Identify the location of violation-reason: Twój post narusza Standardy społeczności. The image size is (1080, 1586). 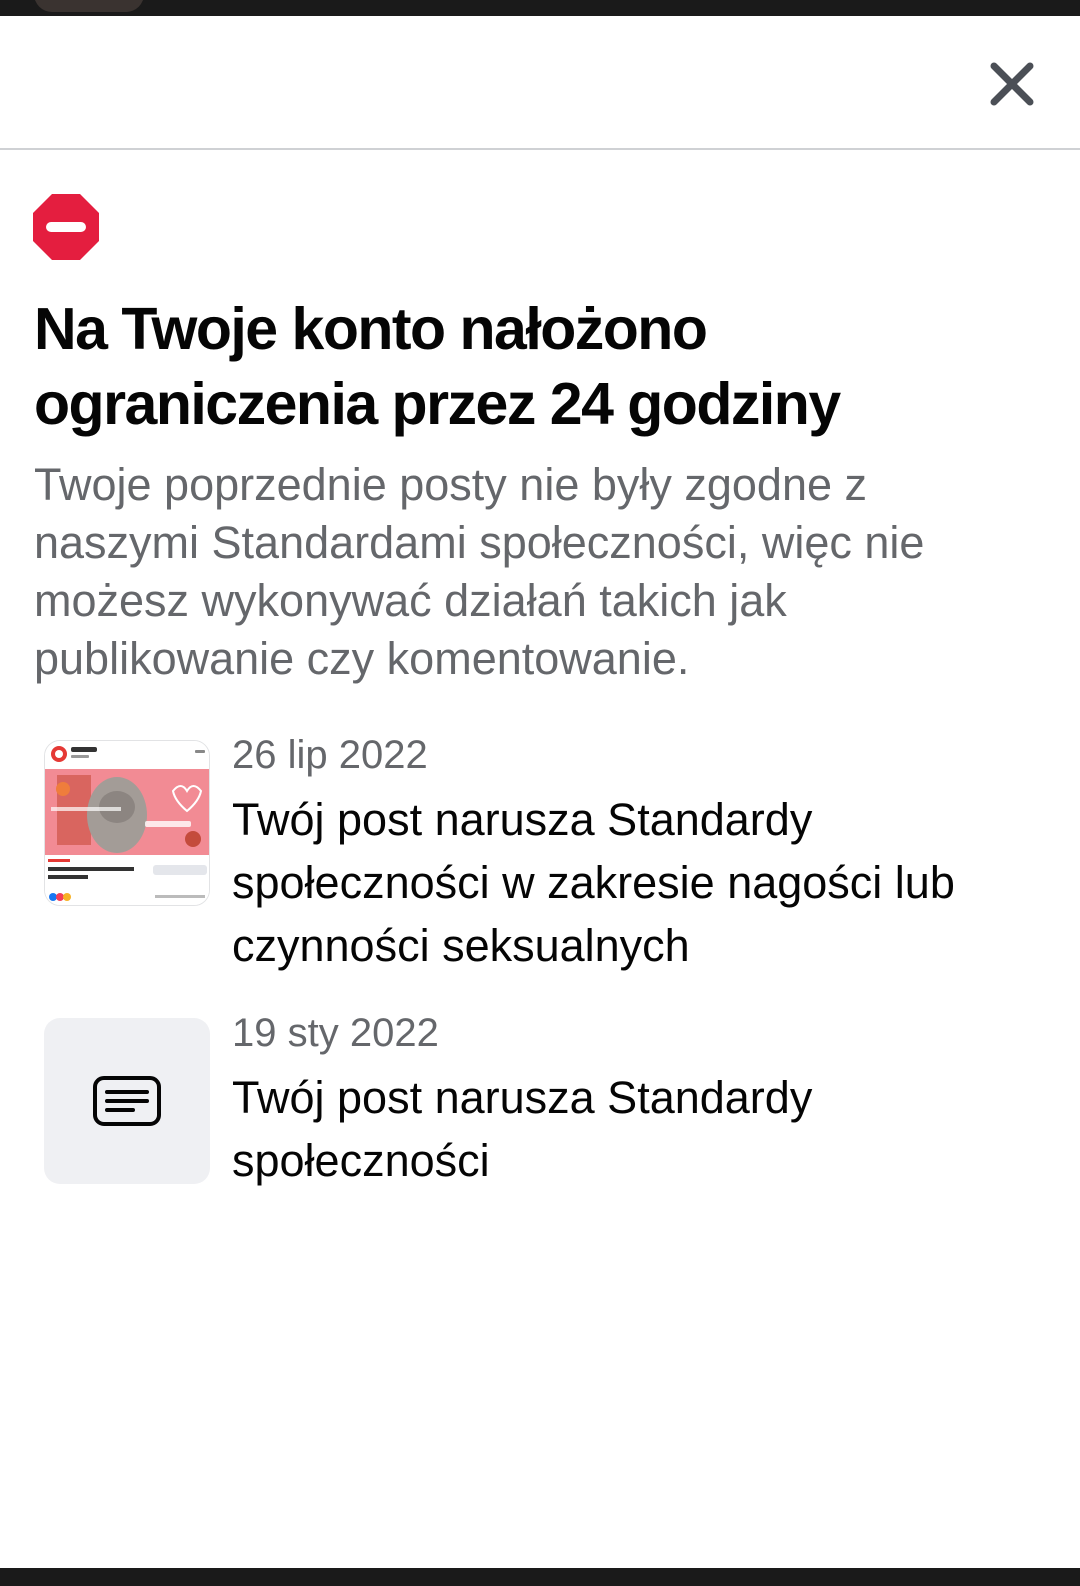
(522, 1129).